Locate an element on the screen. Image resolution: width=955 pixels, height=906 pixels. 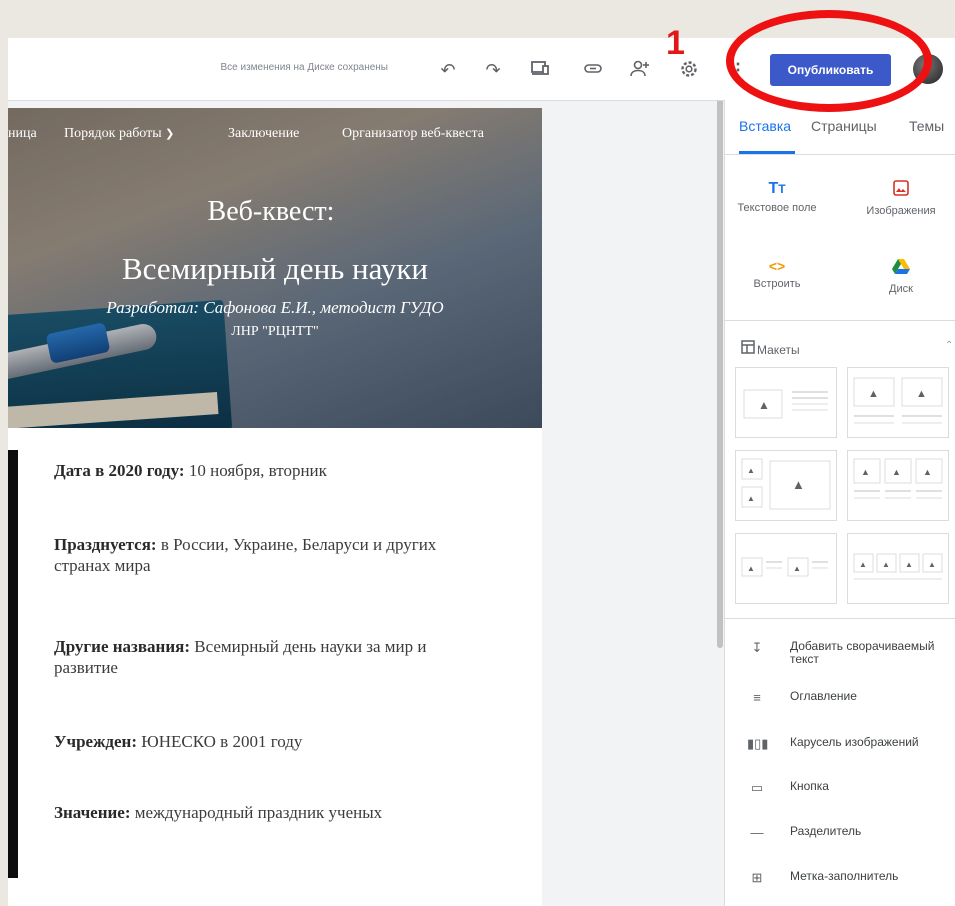
tab-themes: Темы is located at coordinates (926, 126).